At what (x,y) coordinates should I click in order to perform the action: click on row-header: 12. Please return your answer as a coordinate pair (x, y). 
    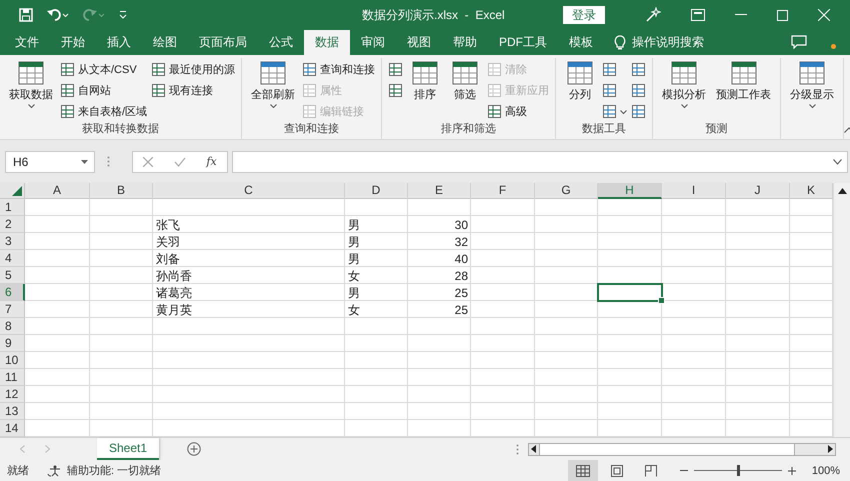
    Looking at the image, I should click on (12, 394).